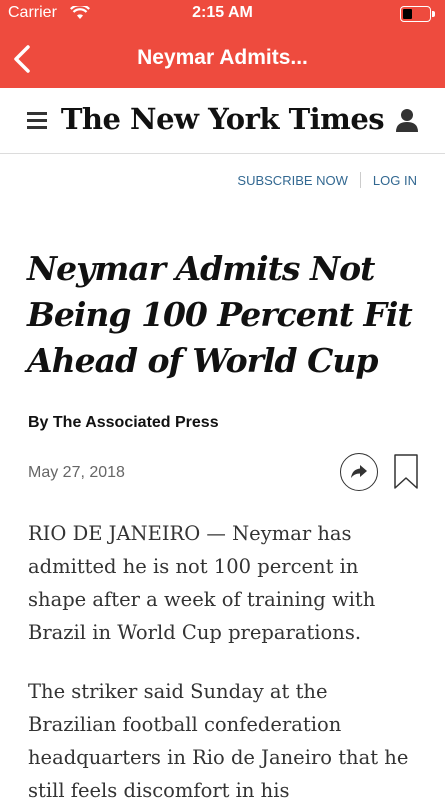  I want to click on site-header: The New York Times, so click(222, 121).